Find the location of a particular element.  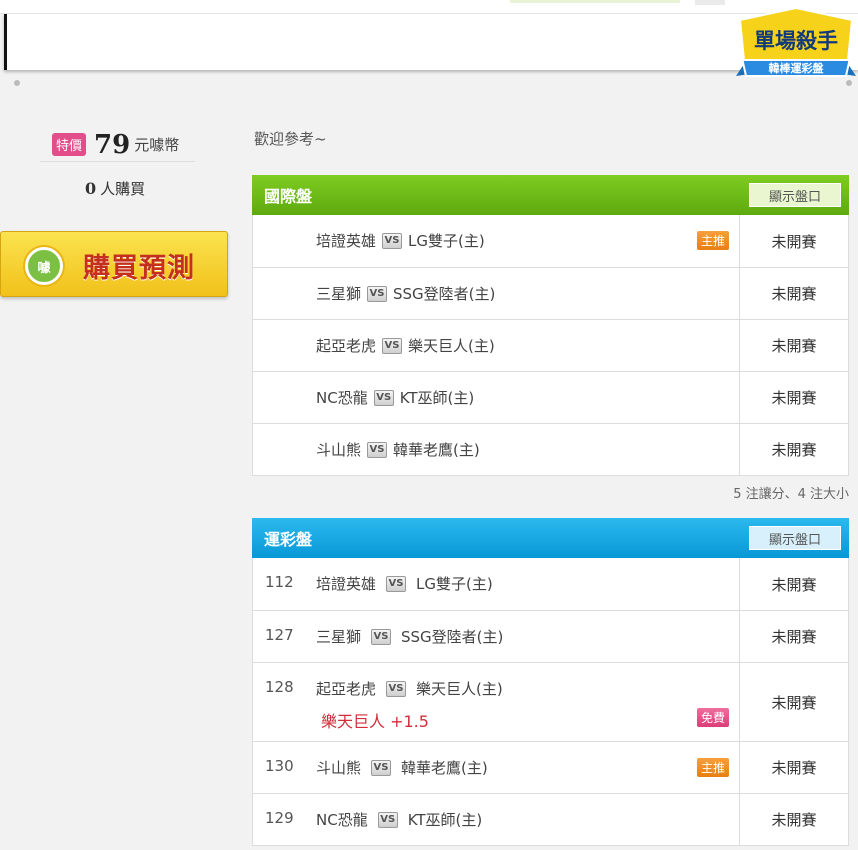

match-cell: 斗山熊 VS 韓華老鷹(主) is located at coordinates (496, 449).